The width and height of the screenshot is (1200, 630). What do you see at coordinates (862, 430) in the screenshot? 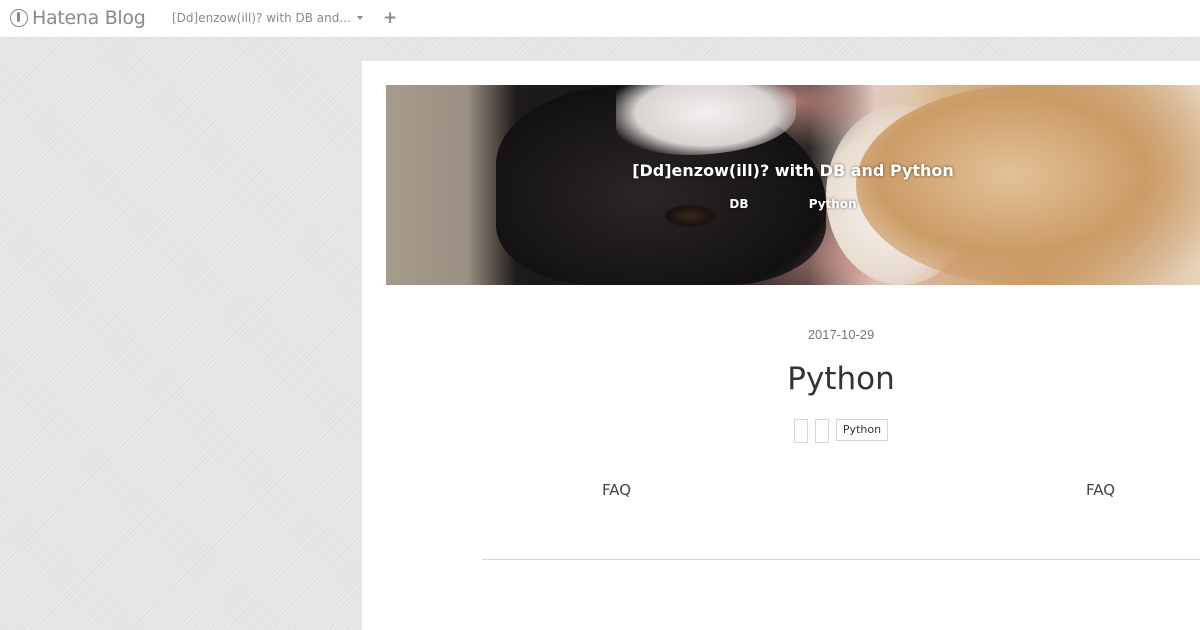
I see `category-tag-python: Python` at bounding box center [862, 430].